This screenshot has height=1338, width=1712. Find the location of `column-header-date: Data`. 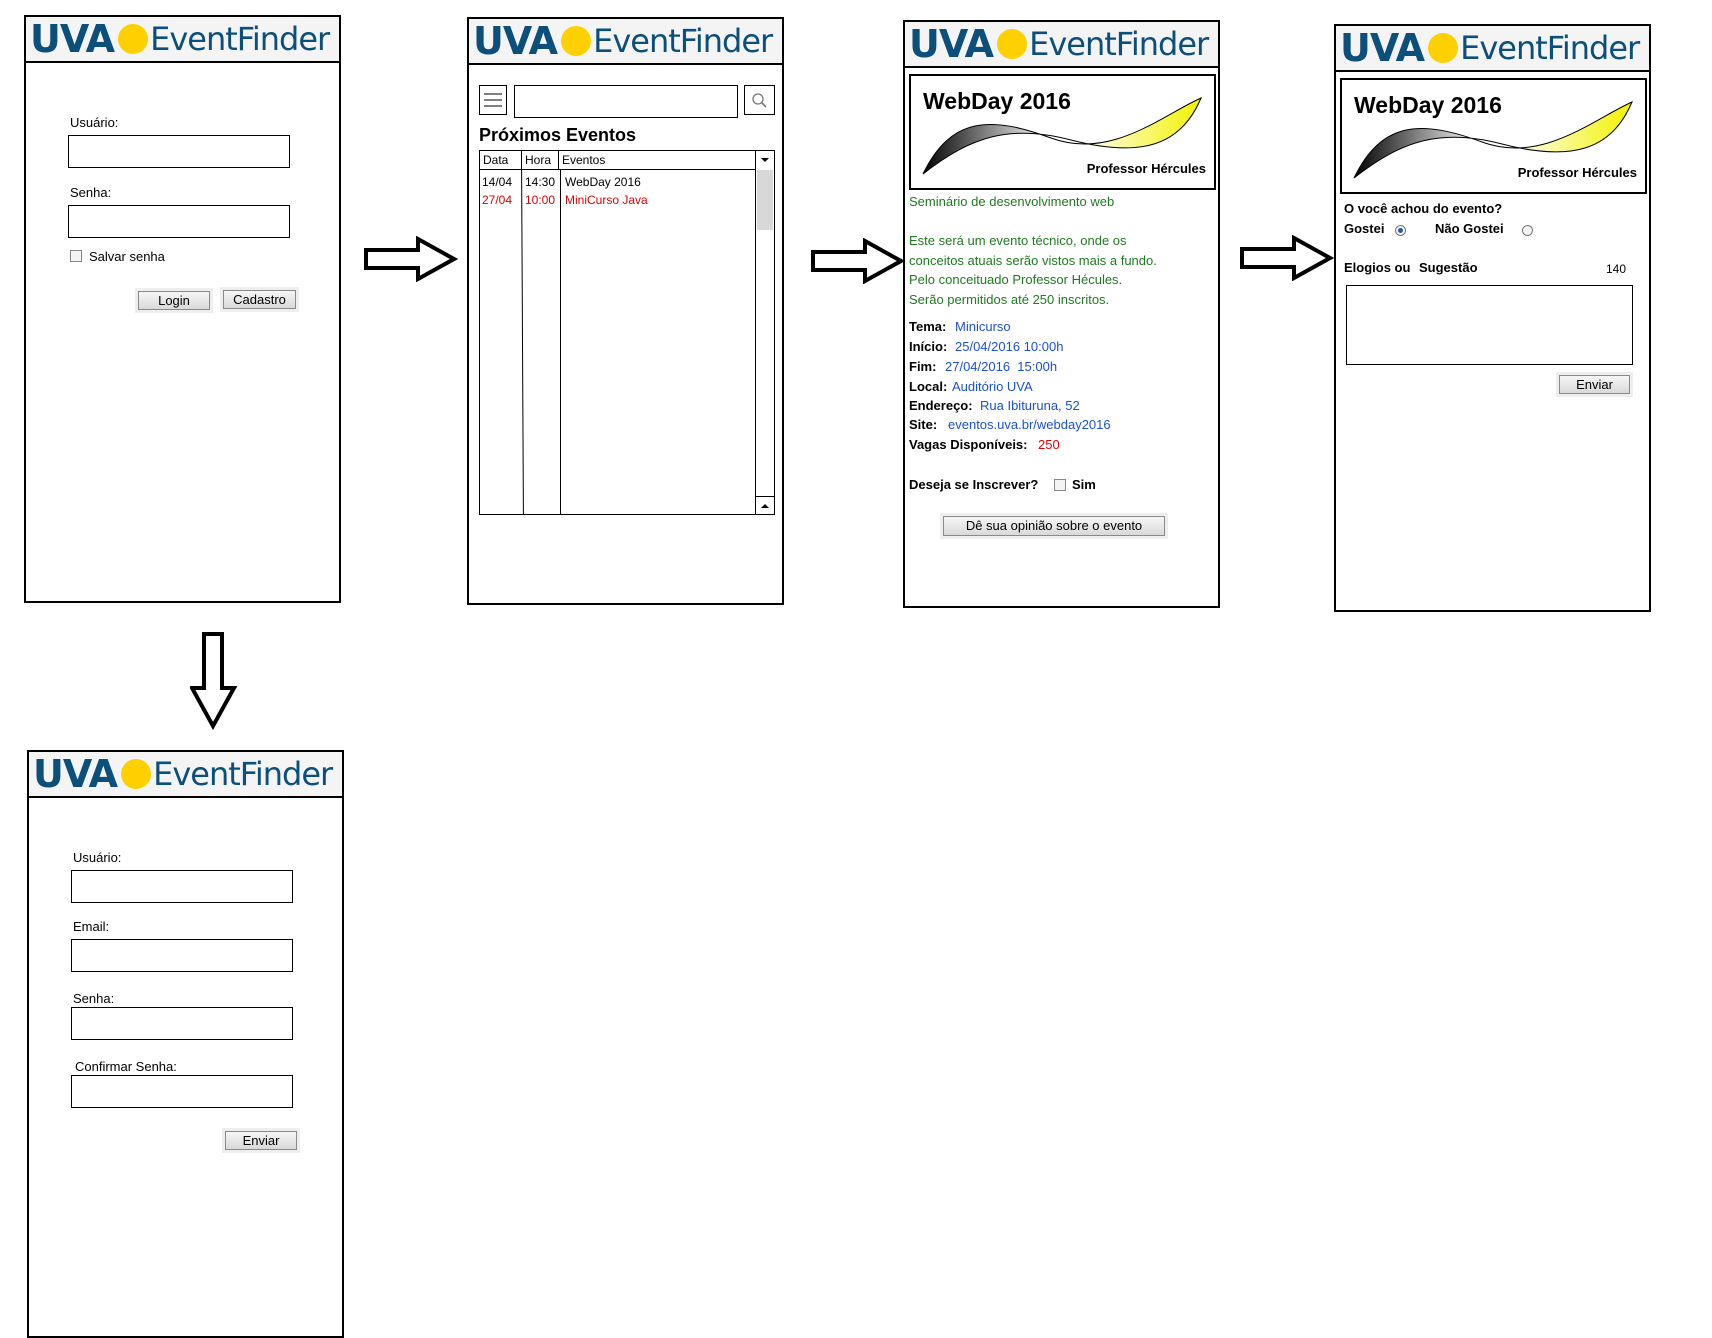

column-header-date: Data is located at coordinates (501, 160).